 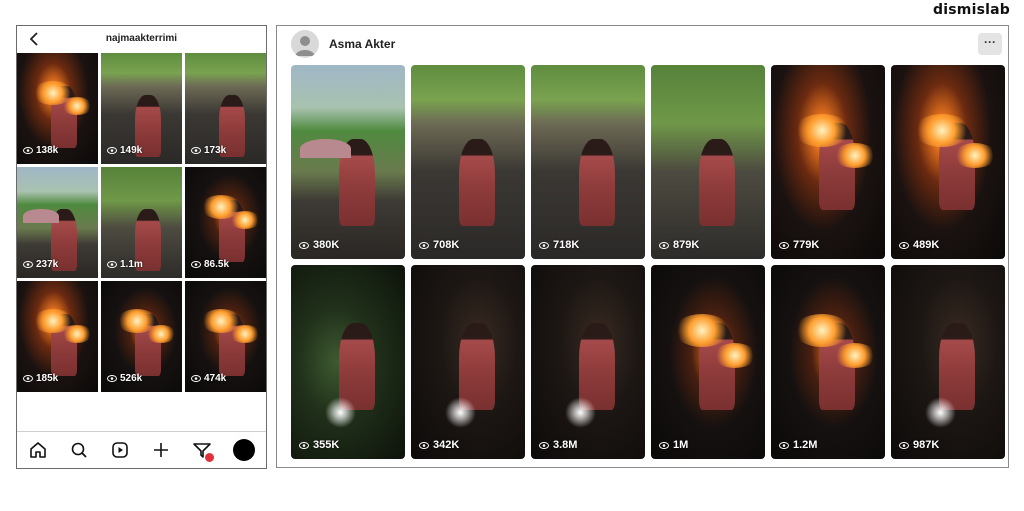 What do you see at coordinates (446, 445) in the screenshot?
I see `view-count-value: 342K` at bounding box center [446, 445].